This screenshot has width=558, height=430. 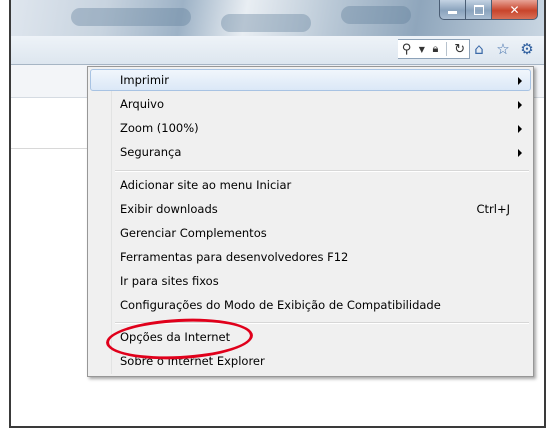 What do you see at coordinates (310, 128) in the screenshot?
I see `menu-item-zoom: Zoom (100%)` at bounding box center [310, 128].